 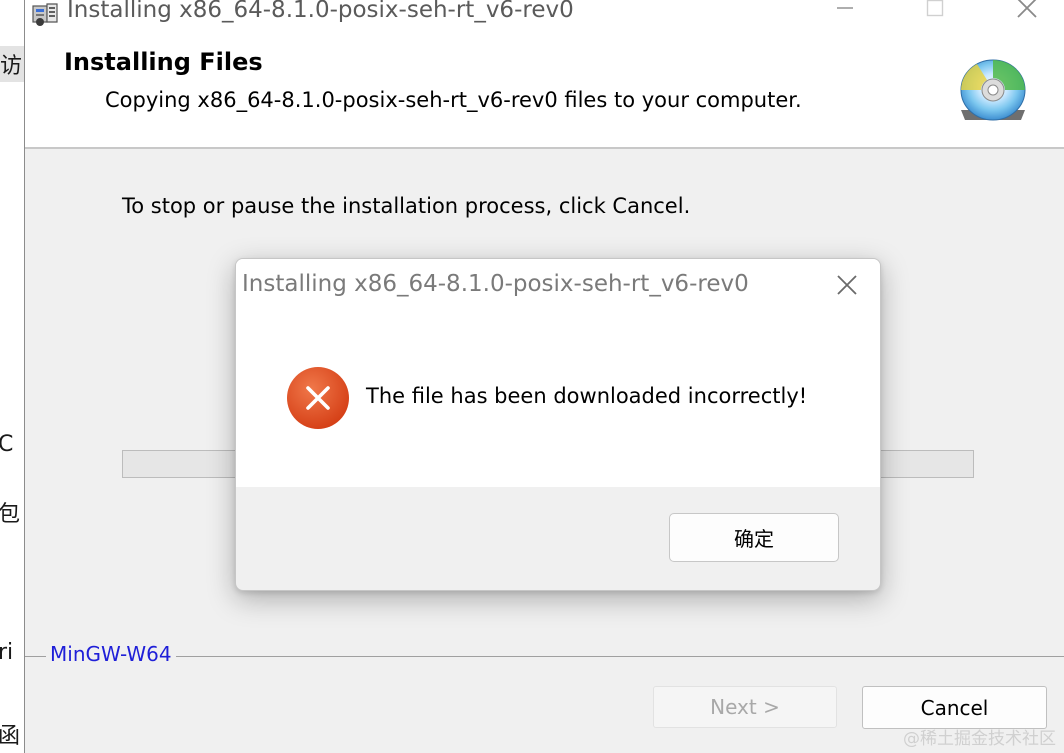 I want to click on background-text-fragment: C, so click(x=7, y=444).